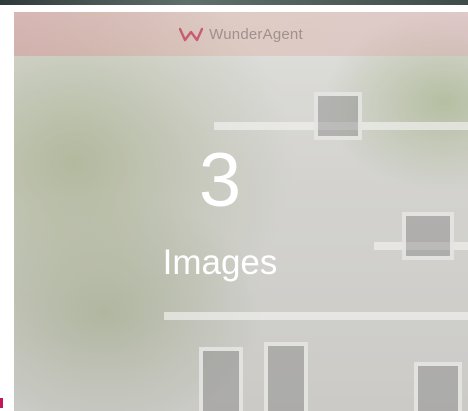 The width and height of the screenshot is (468, 411). Describe the element at coordinates (256, 34) in the screenshot. I see `brand-name: WunderAgent` at that location.